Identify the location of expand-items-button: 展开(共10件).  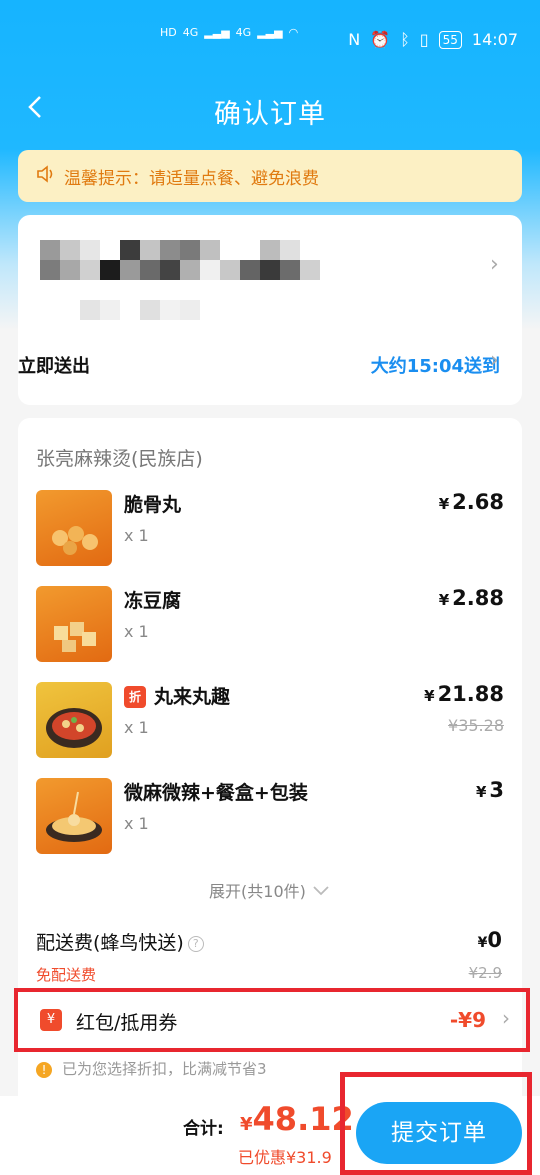
(270, 890).